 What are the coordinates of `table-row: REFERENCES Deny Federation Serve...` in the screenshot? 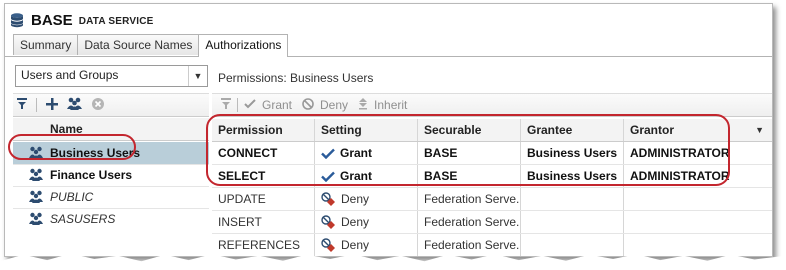 It's located at (492, 245).